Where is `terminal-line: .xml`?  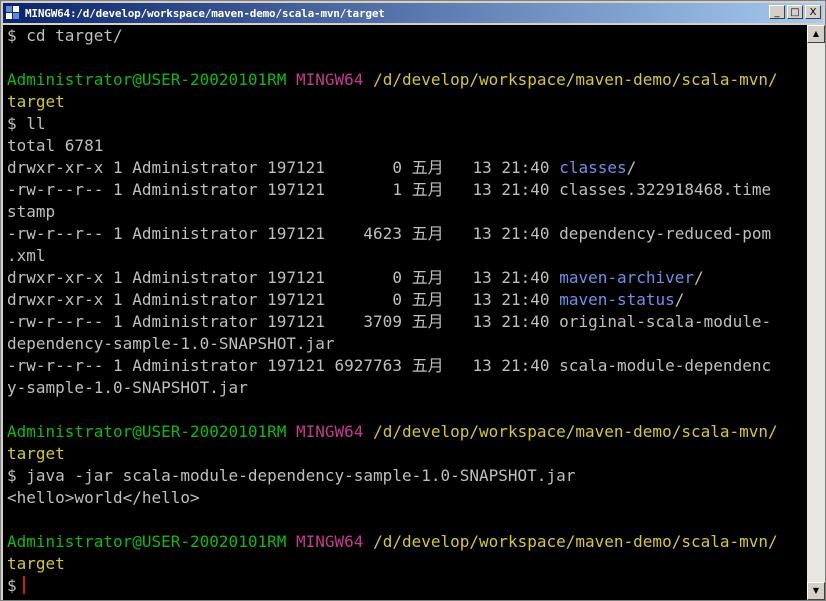
terminal-line: .xml is located at coordinates (407, 256).